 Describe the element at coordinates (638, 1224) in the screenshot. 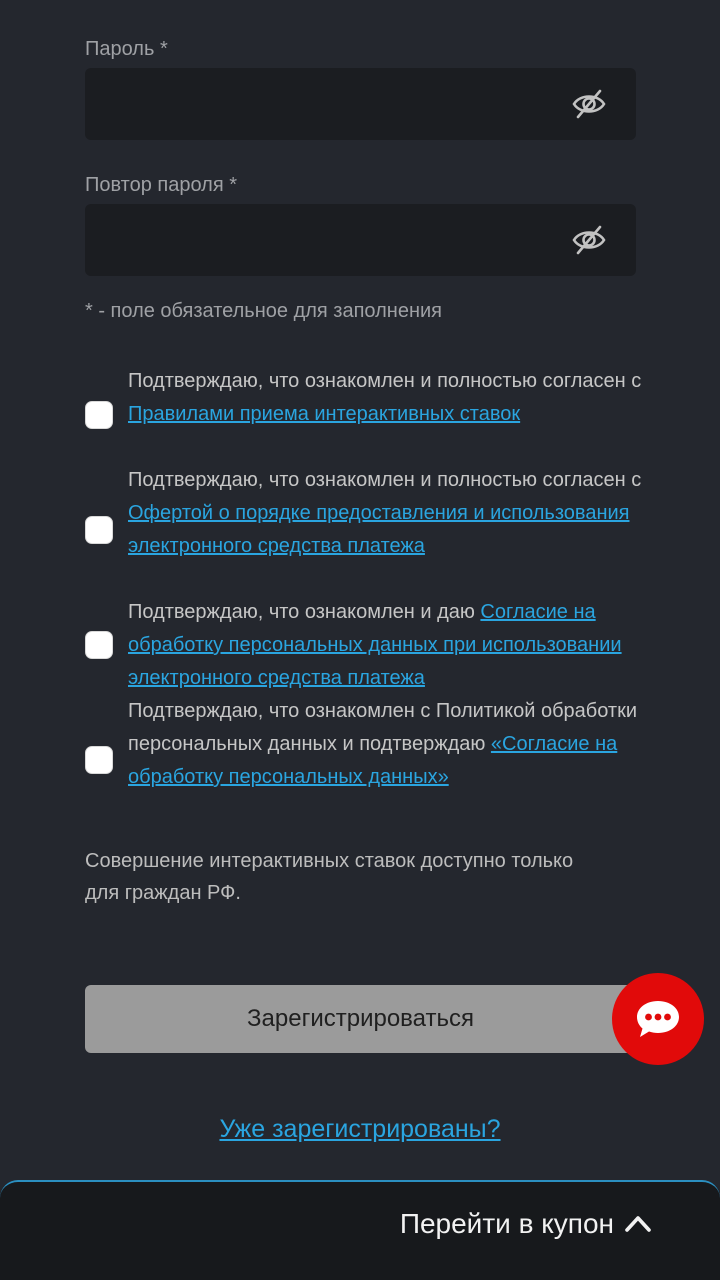

I see `chevron-up-icon` at that location.